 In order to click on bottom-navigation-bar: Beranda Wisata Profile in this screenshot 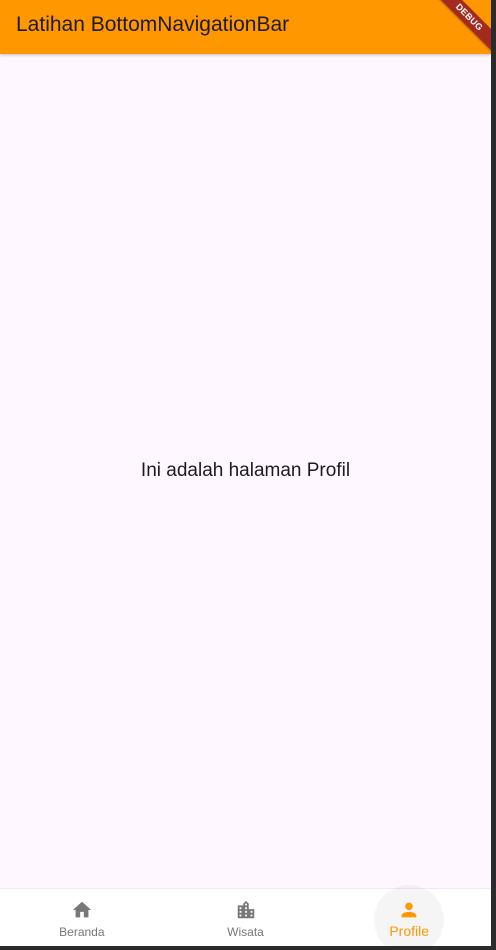, I will do `click(245, 915)`.